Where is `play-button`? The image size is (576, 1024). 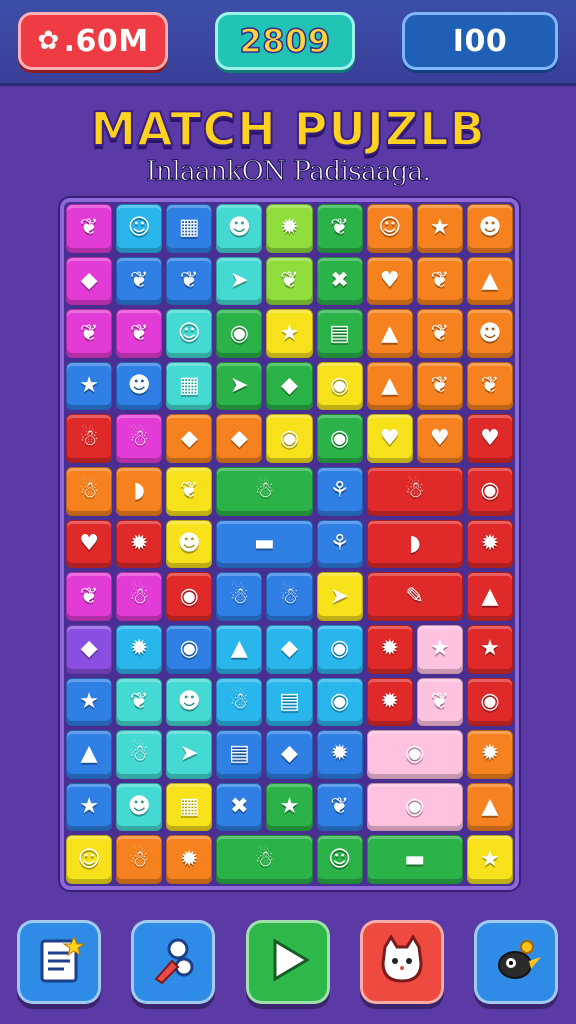 play-button is located at coordinates (288, 962).